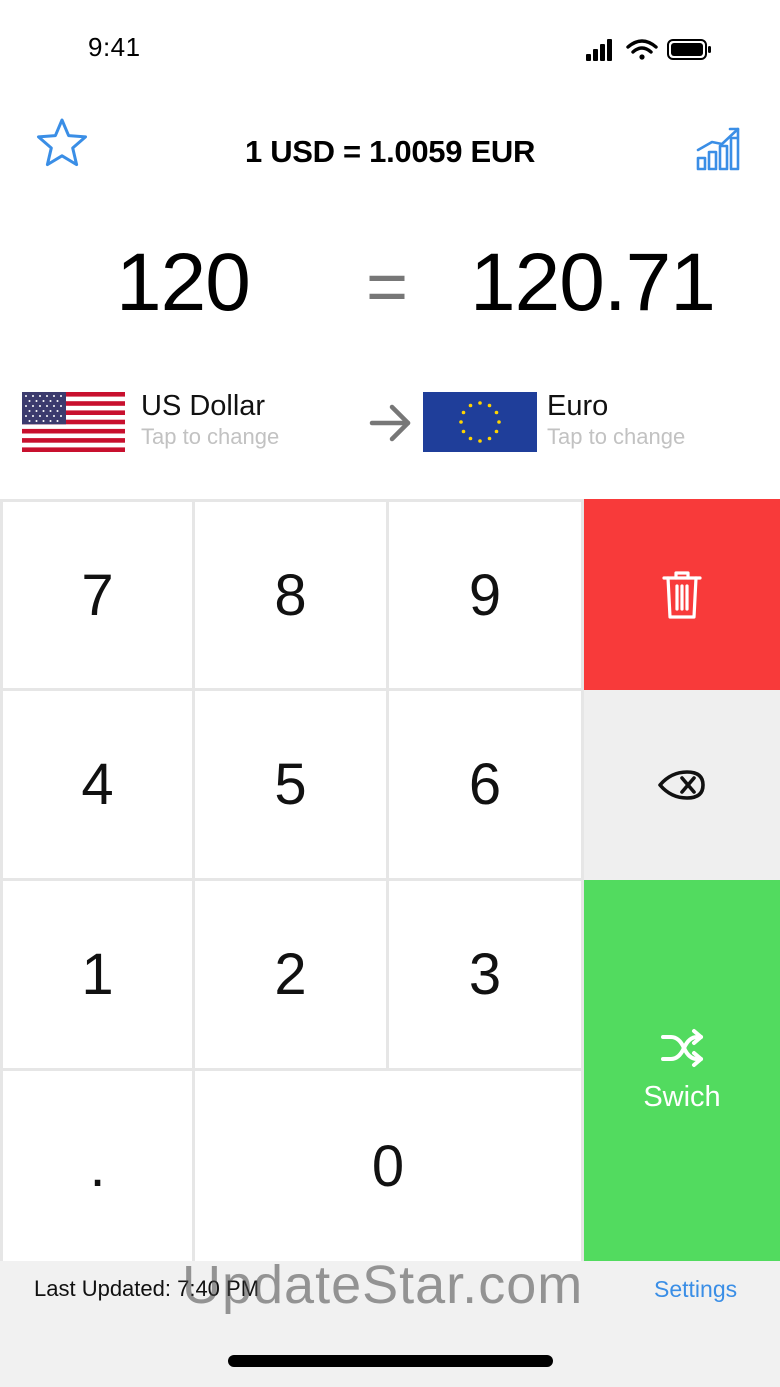 This screenshot has height=1387, width=780. What do you see at coordinates (642, 49) in the screenshot?
I see `wifi-icon` at bounding box center [642, 49].